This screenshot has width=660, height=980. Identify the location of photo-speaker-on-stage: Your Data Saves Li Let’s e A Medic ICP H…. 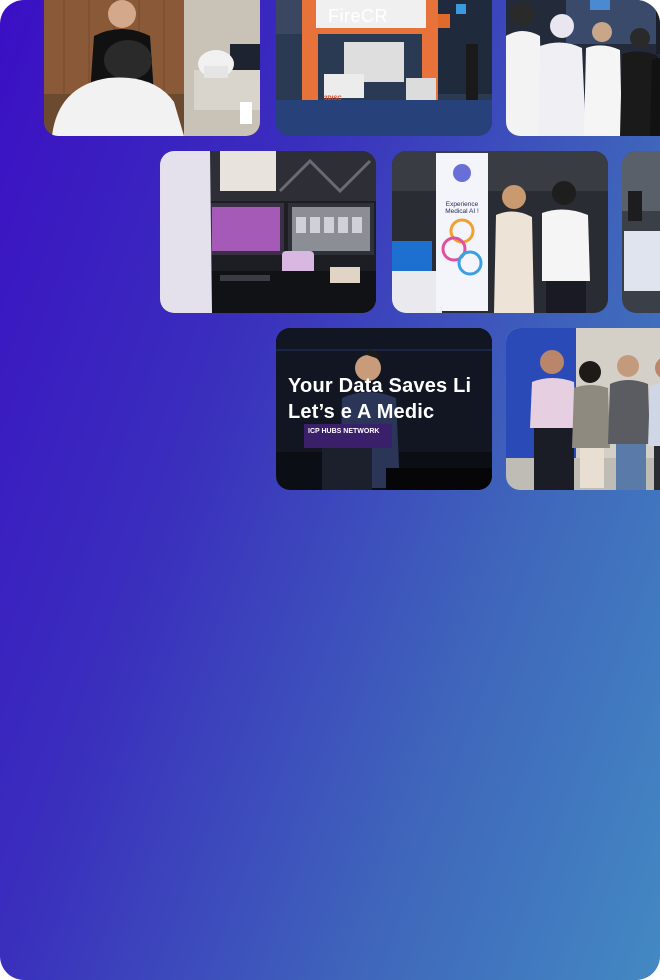
(384, 409).